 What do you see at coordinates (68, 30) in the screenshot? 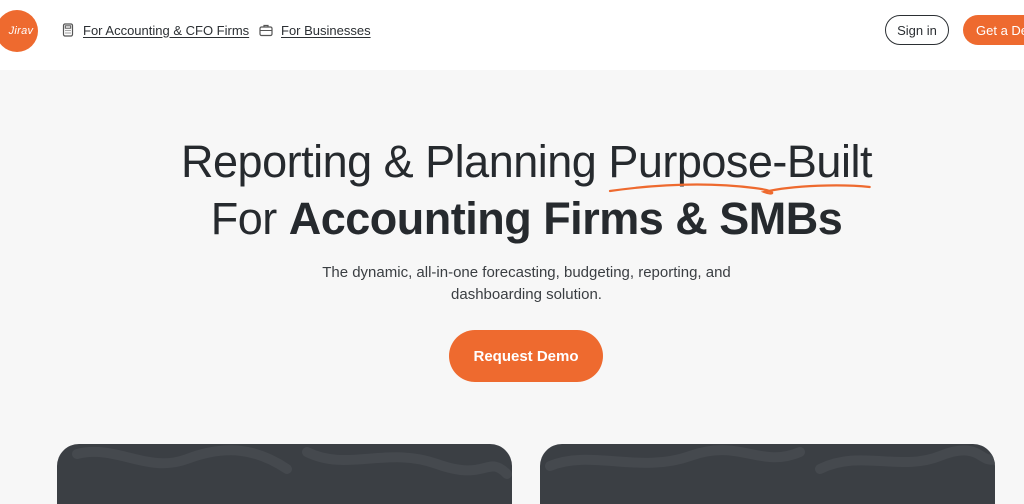
I see `calculator-icon` at bounding box center [68, 30].